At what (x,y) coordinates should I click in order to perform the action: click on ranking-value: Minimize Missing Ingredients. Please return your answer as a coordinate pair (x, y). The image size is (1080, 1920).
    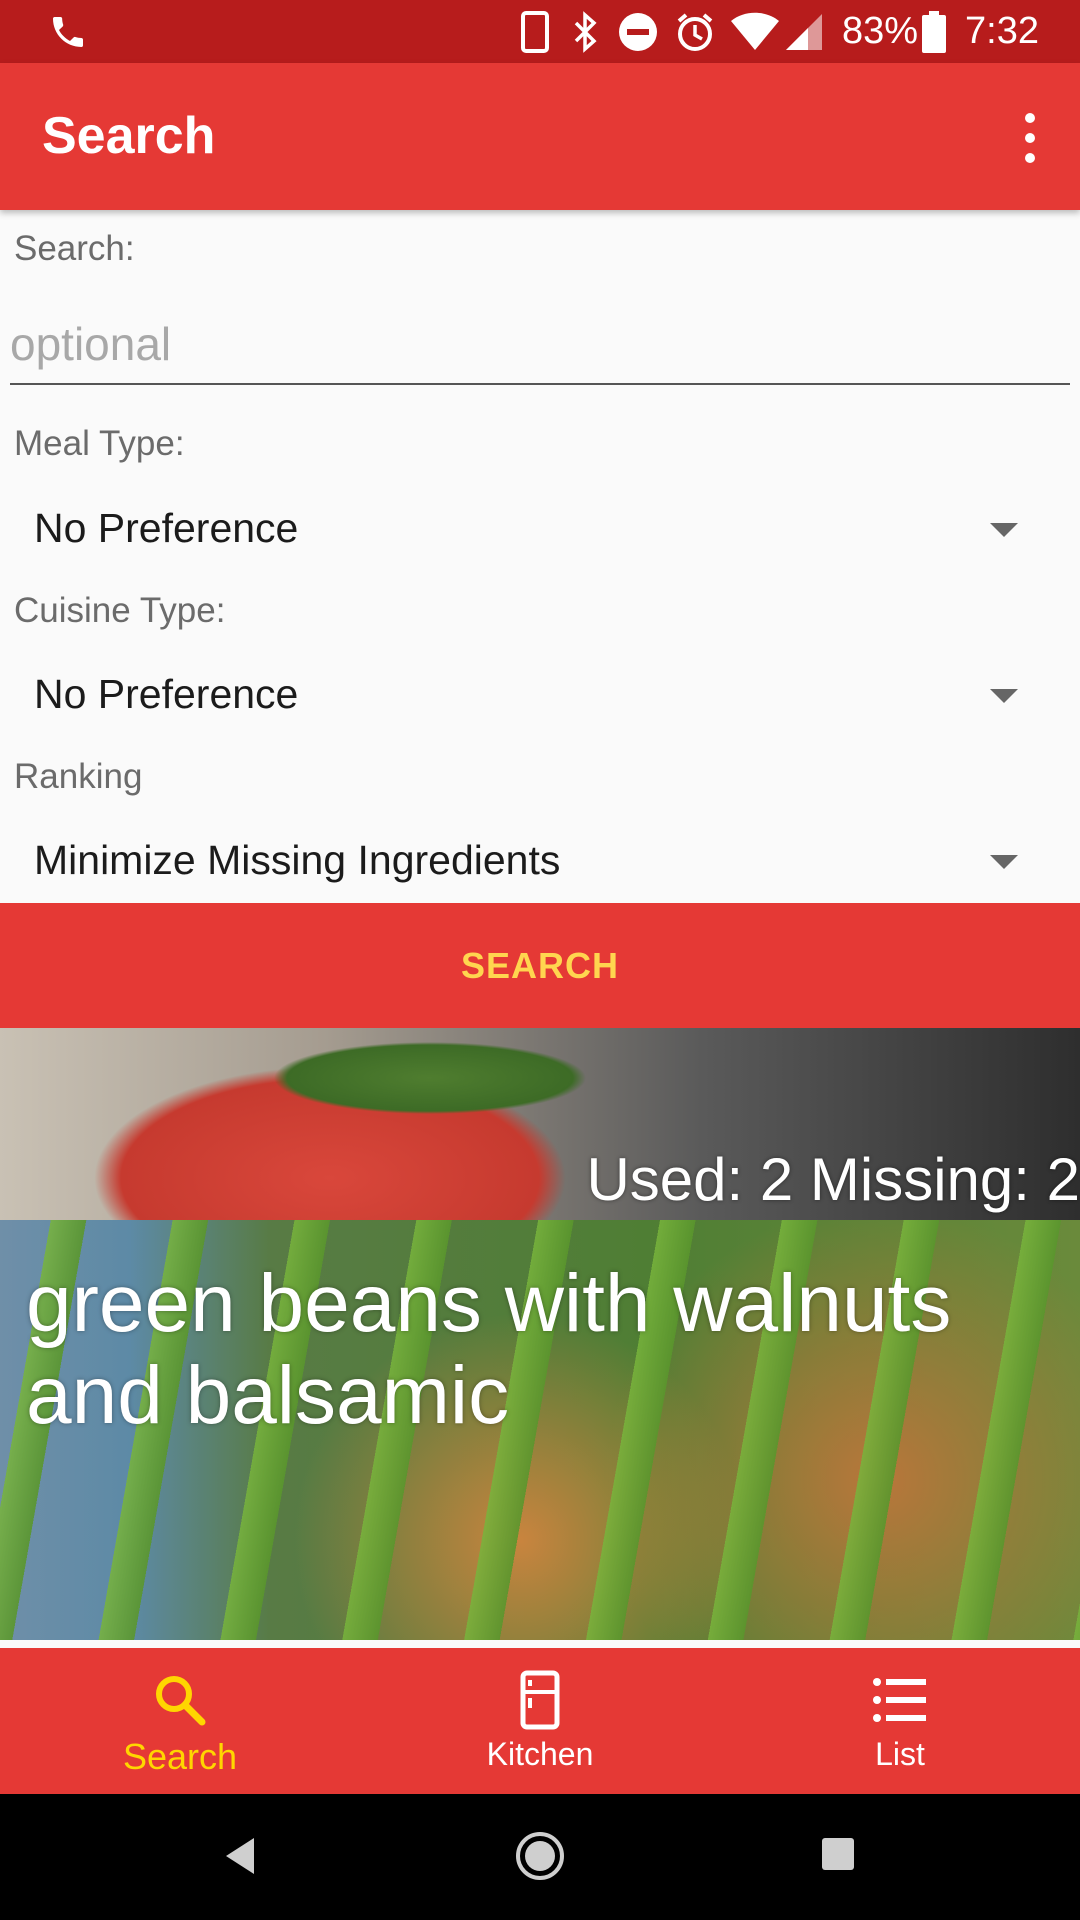
    Looking at the image, I should click on (297, 860).